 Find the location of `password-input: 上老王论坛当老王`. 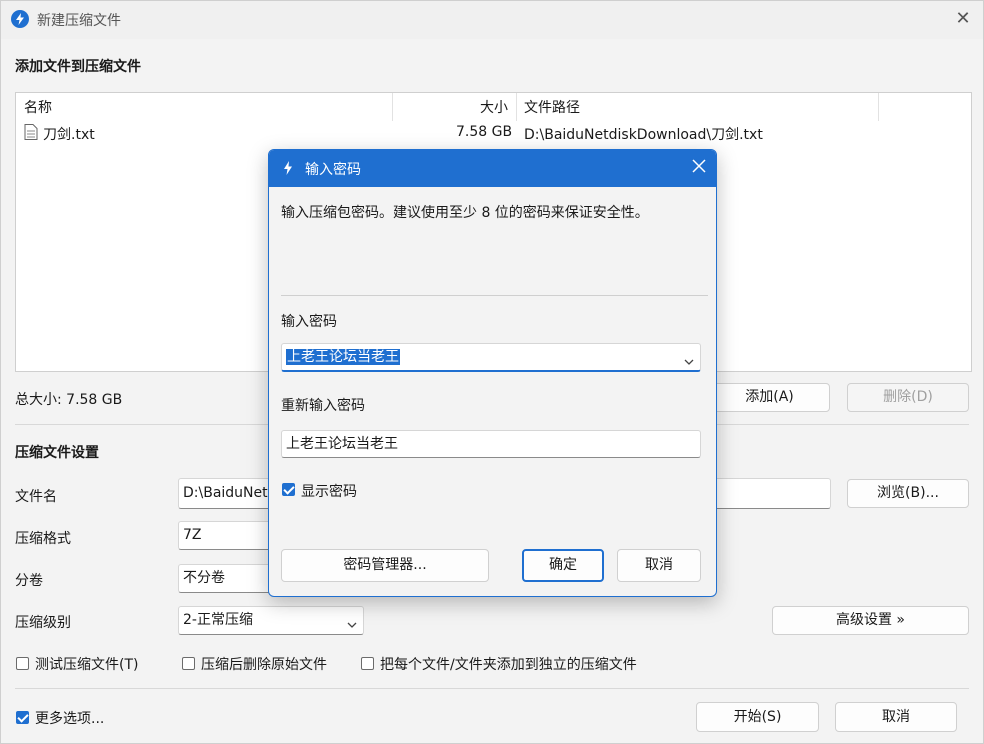

password-input: 上老王论坛当老王 is located at coordinates (491, 357).